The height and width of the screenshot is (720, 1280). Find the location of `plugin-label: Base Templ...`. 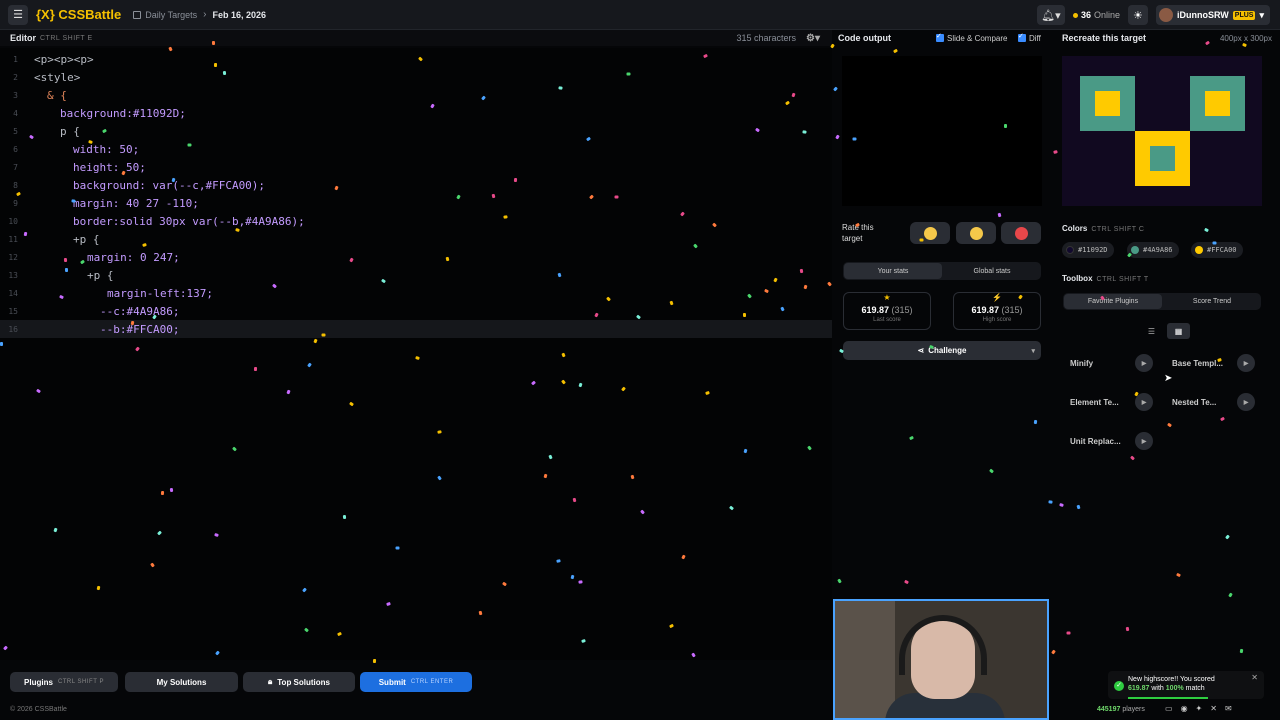

plugin-label: Base Templ... is located at coordinates (1197, 363).